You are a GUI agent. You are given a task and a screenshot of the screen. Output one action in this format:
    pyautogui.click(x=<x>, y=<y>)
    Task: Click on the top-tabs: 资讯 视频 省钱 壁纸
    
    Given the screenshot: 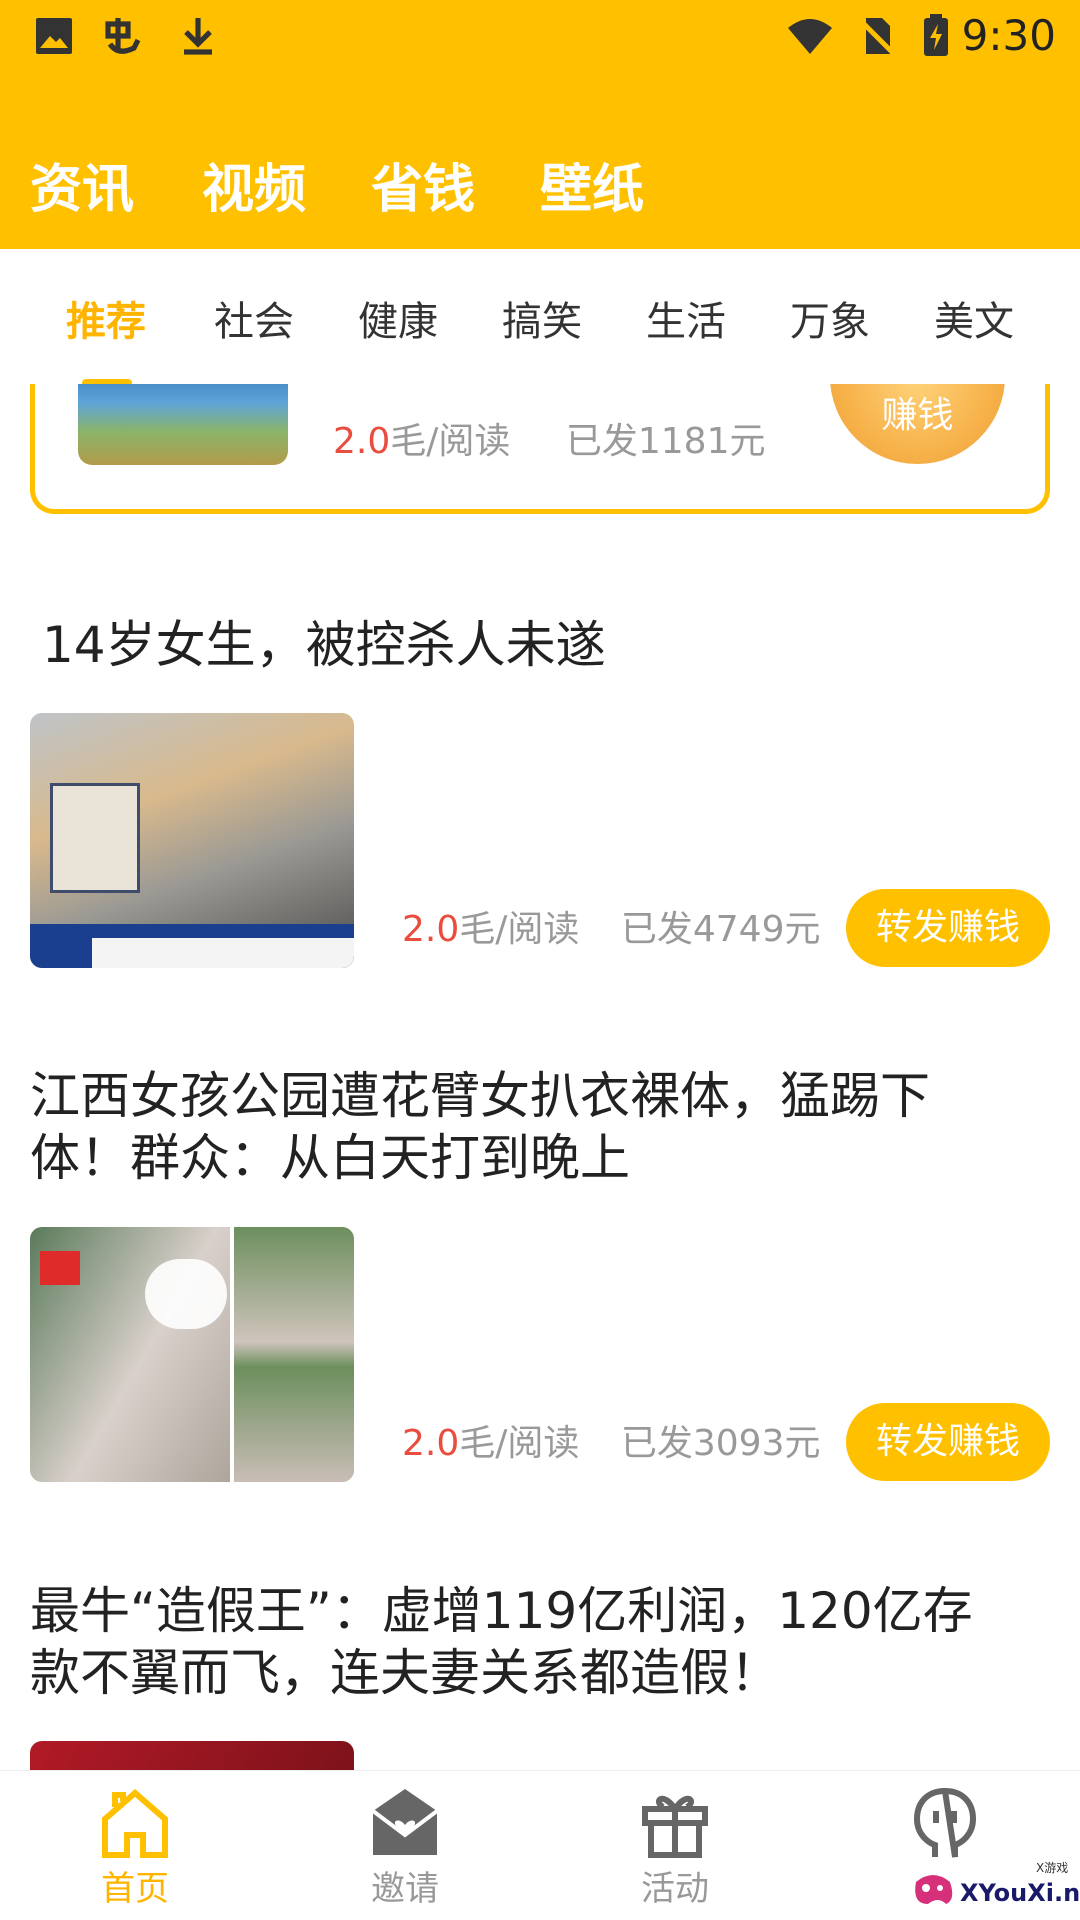 What is the action you would take?
    pyautogui.click(x=540, y=190)
    